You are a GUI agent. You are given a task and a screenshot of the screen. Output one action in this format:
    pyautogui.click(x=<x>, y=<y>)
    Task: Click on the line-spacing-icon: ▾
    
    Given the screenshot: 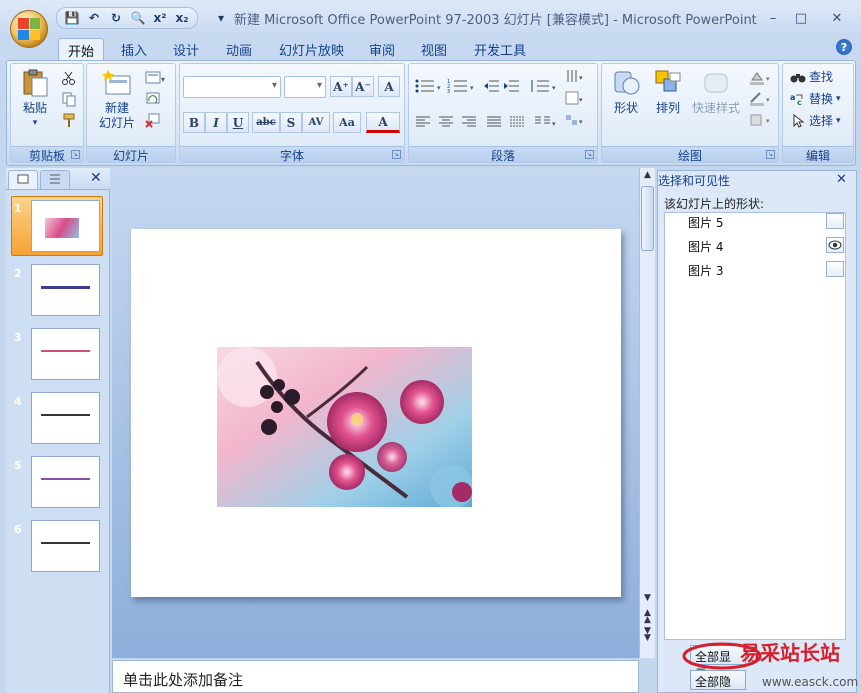 What is the action you would take?
    pyautogui.click(x=544, y=86)
    